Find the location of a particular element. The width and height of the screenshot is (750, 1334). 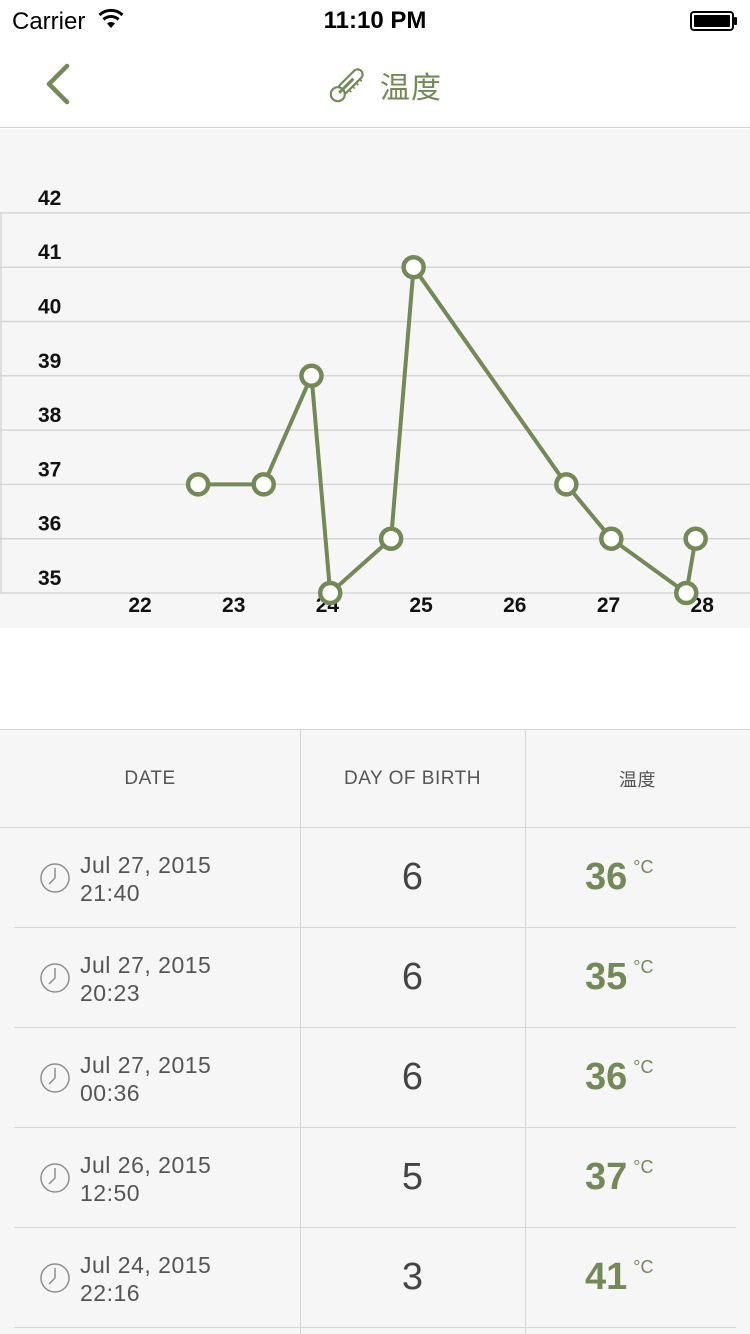

row-temperature: 35 °C is located at coordinates (619, 977).